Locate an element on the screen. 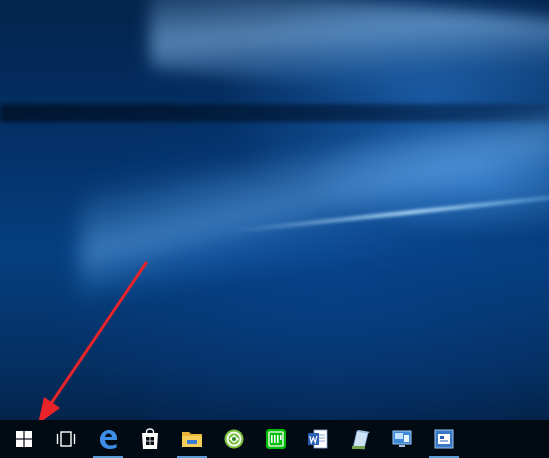 Image resolution: width=549 pixels, height=458 pixels. wallpaper-dark-band is located at coordinates (274, 113).